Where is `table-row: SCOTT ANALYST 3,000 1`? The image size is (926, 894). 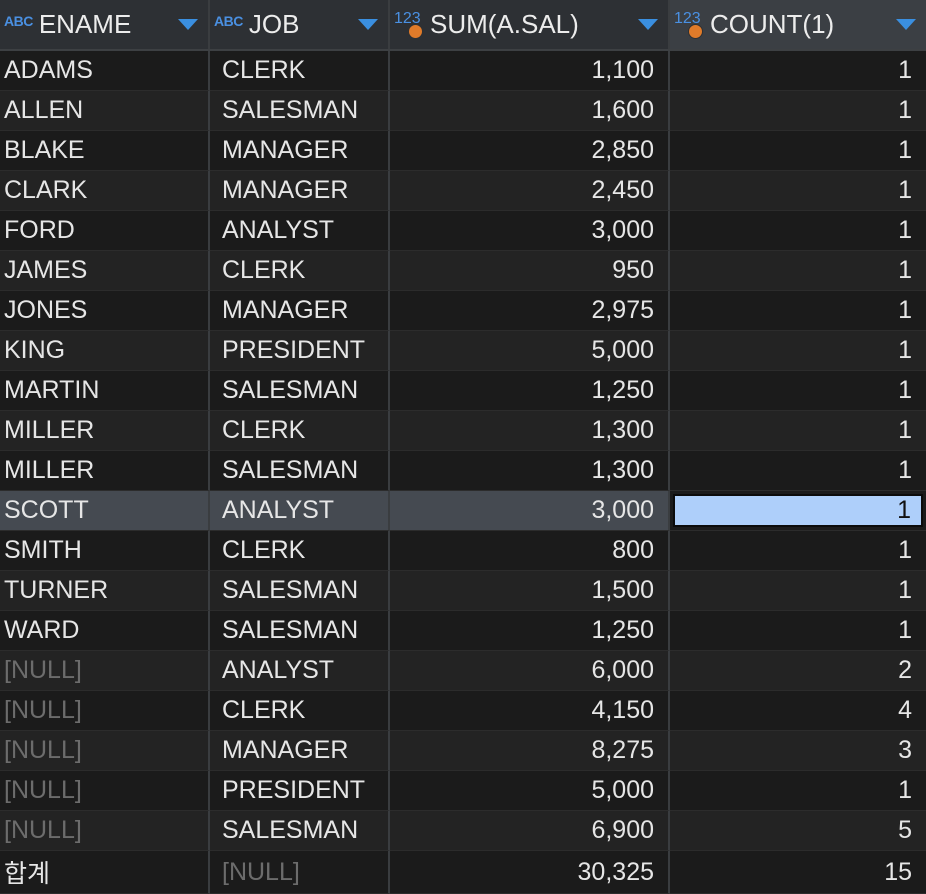
table-row: SCOTT ANALYST 3,000 1 is located at coordinates (463, 511).